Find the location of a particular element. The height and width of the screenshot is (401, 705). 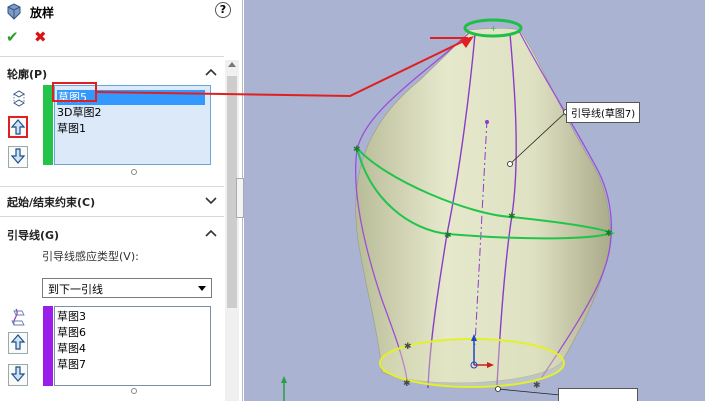

guide-curve-icon is located at coordinates (18, 317).